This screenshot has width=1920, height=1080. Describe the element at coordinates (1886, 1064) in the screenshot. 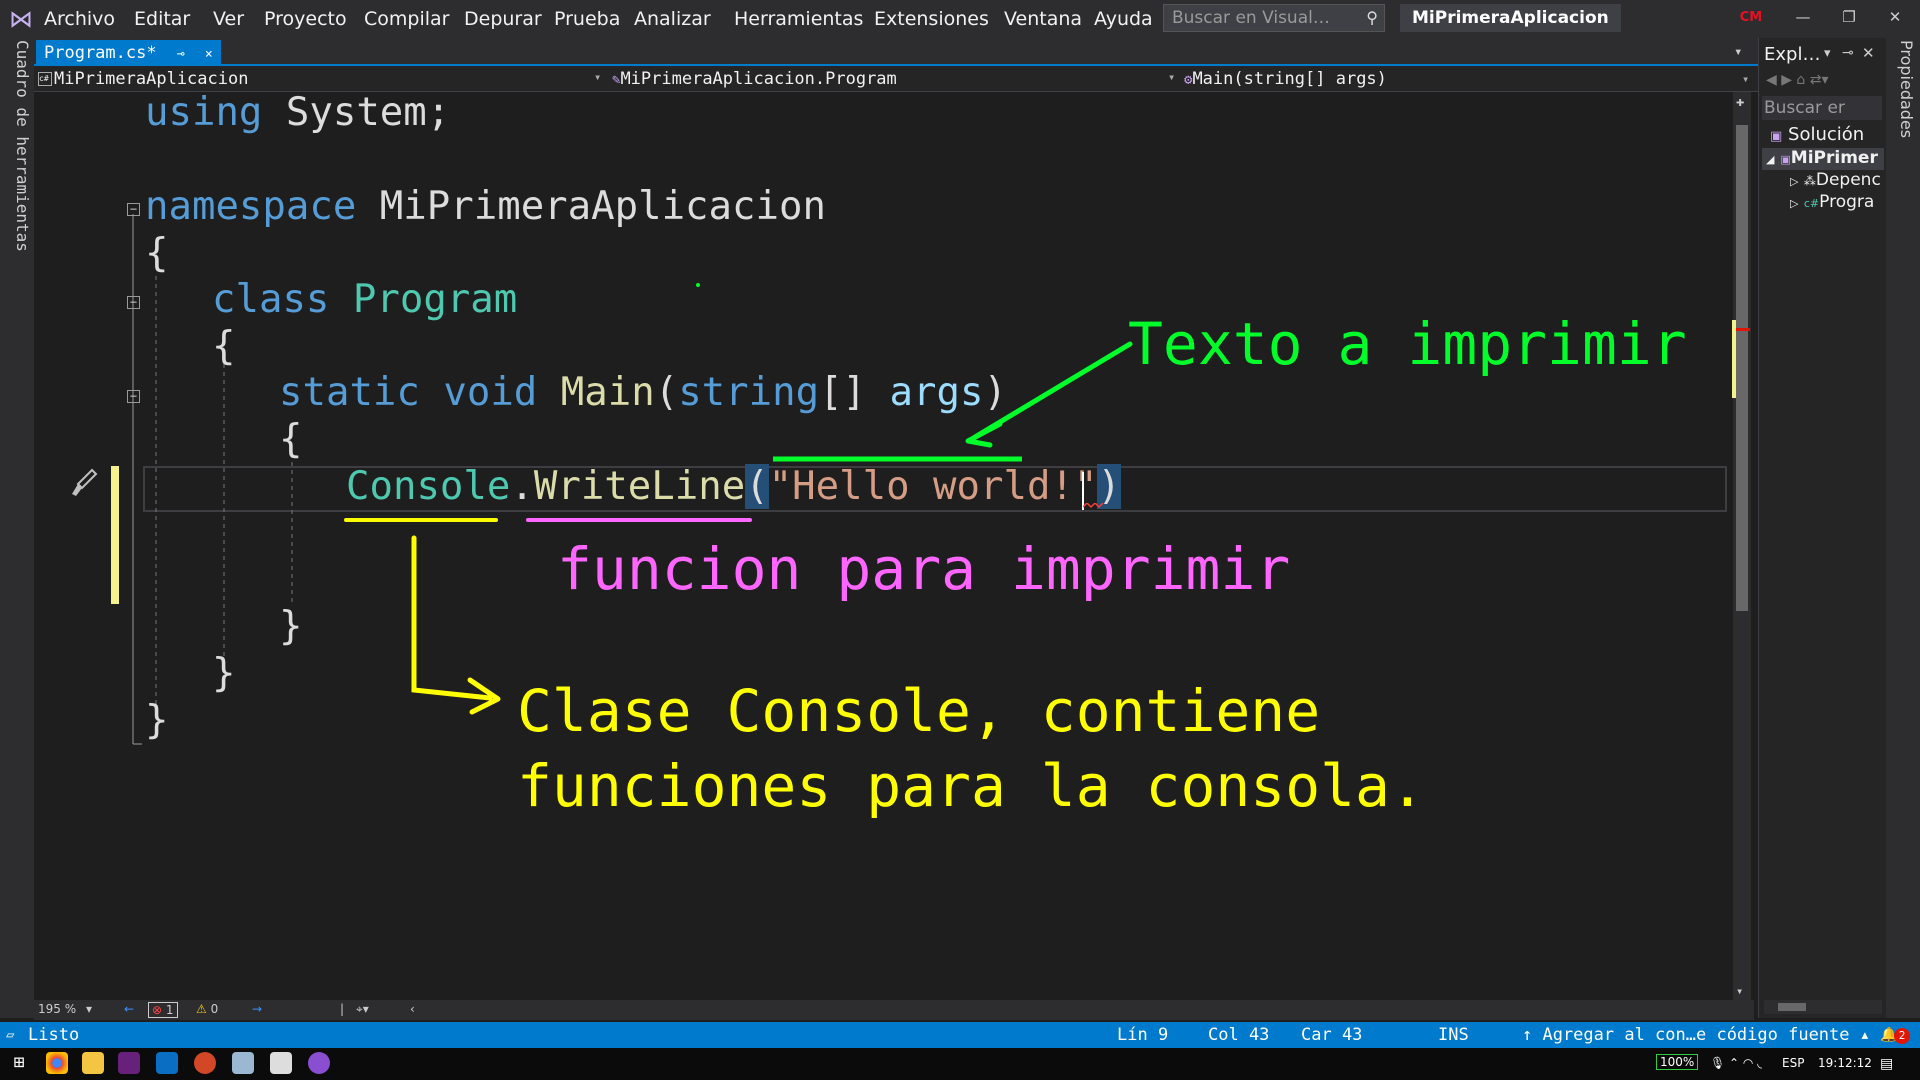

I see `action-center-icon: ▤` at that location.